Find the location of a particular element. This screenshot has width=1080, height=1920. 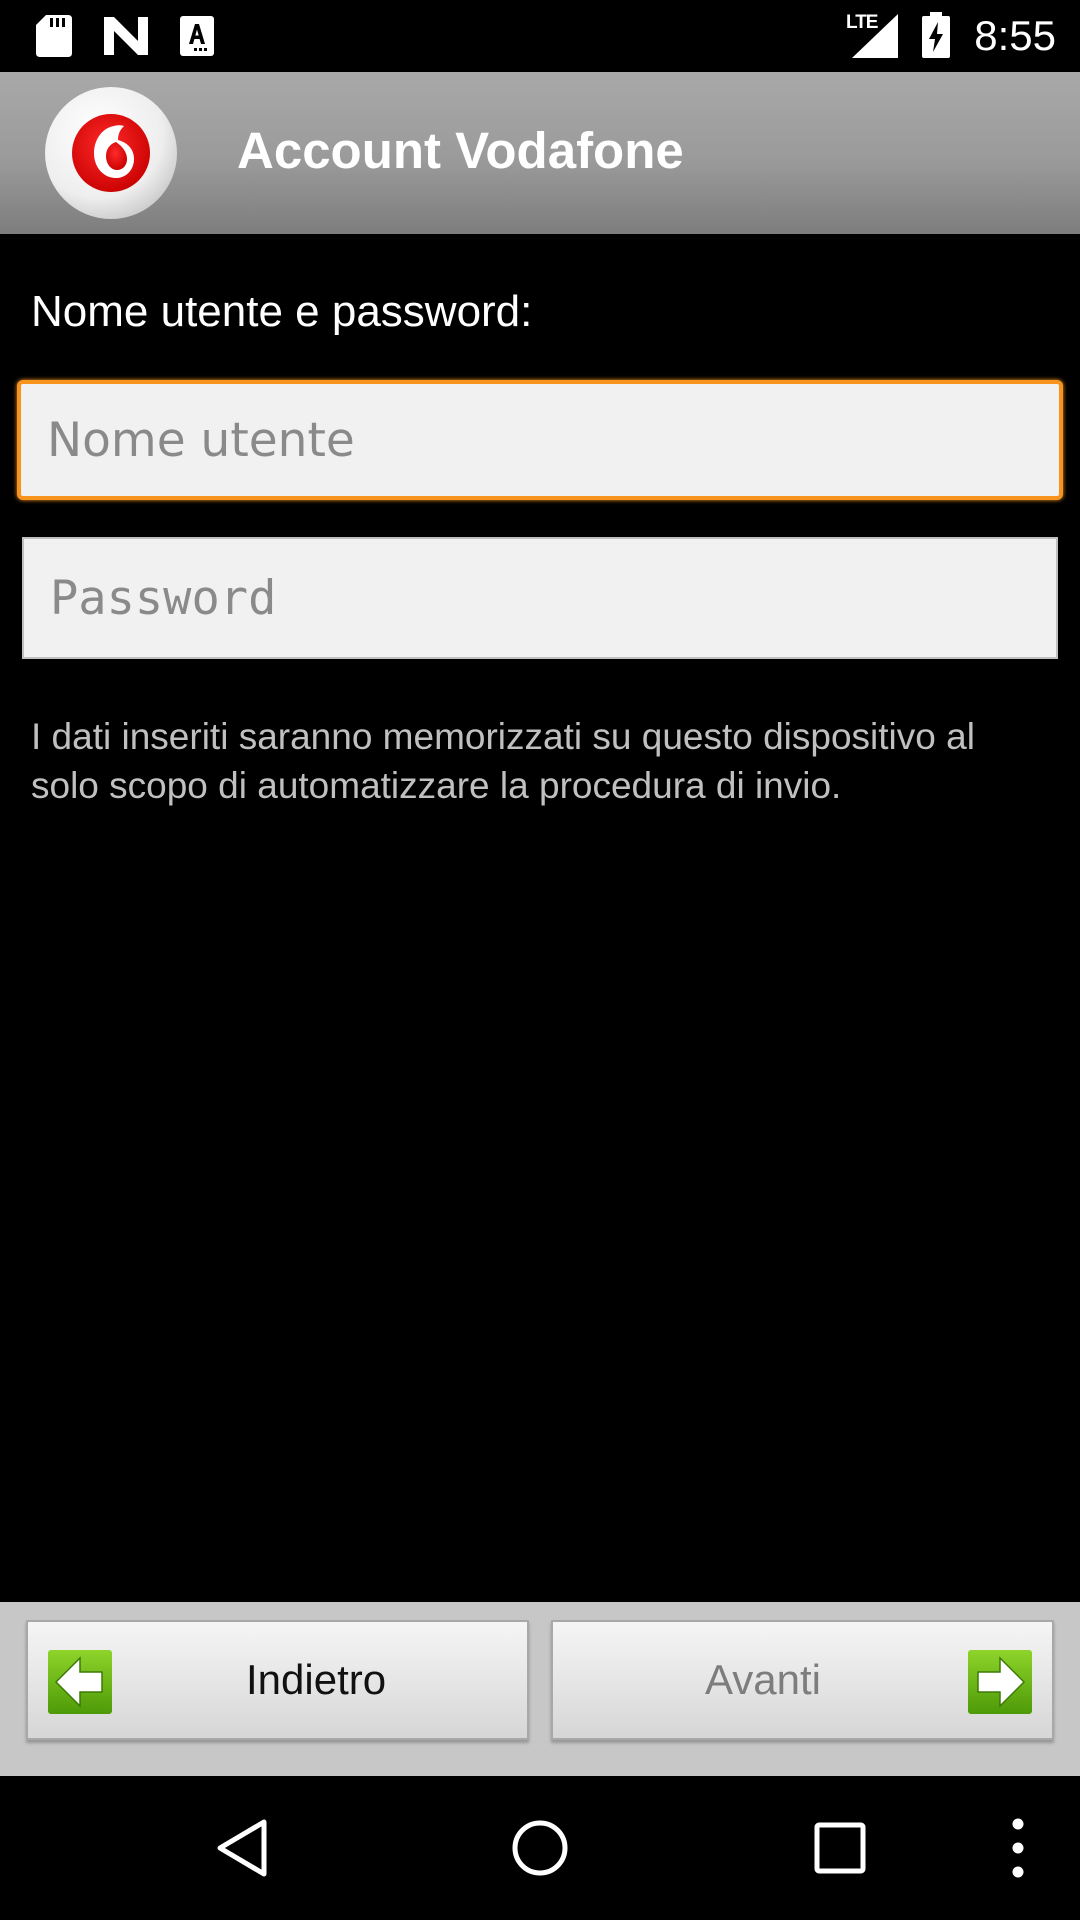

signal-icon is located at coordinates (875, 36).